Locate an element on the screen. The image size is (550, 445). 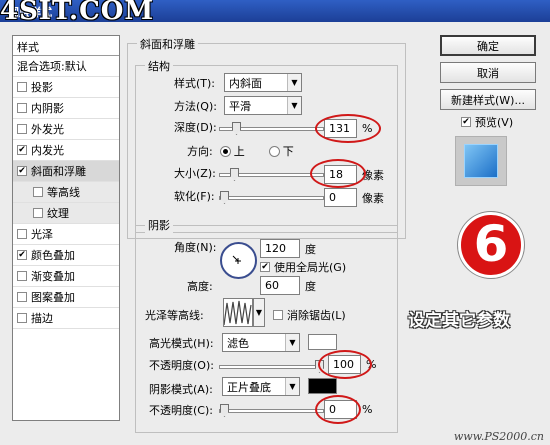
technique-label: 方法(Q): is located at coordinates (195, 106).